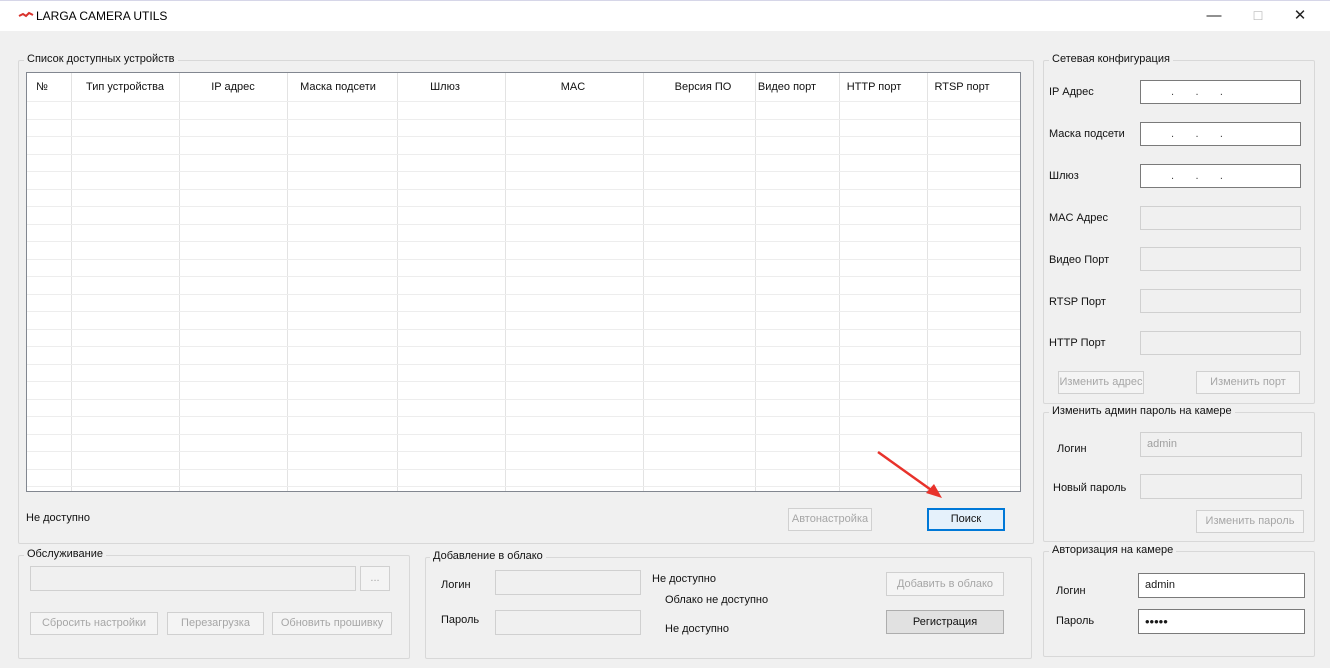  I want to click on firmware-file-input, so click(193, 578).